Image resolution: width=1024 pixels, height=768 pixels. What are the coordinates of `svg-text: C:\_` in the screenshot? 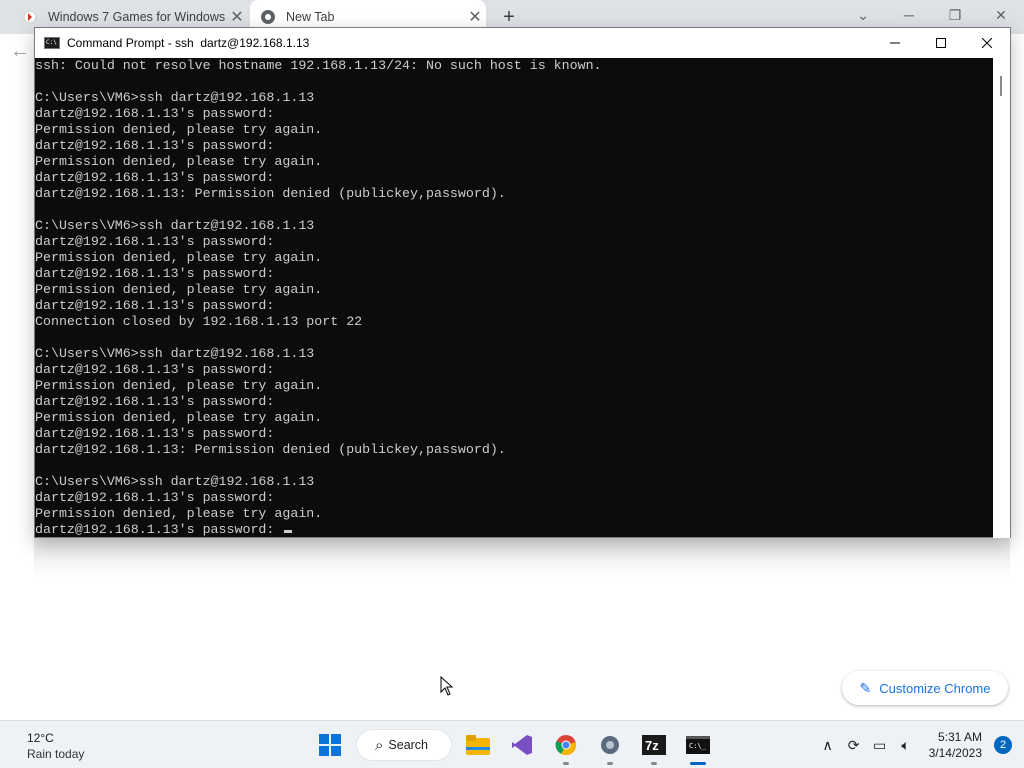 It's located at (698, 746).